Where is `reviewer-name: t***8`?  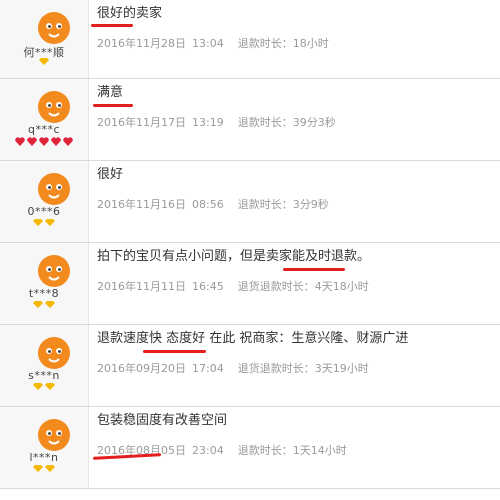
reviewer-name: t***8 is located at coordinates (44, 293).